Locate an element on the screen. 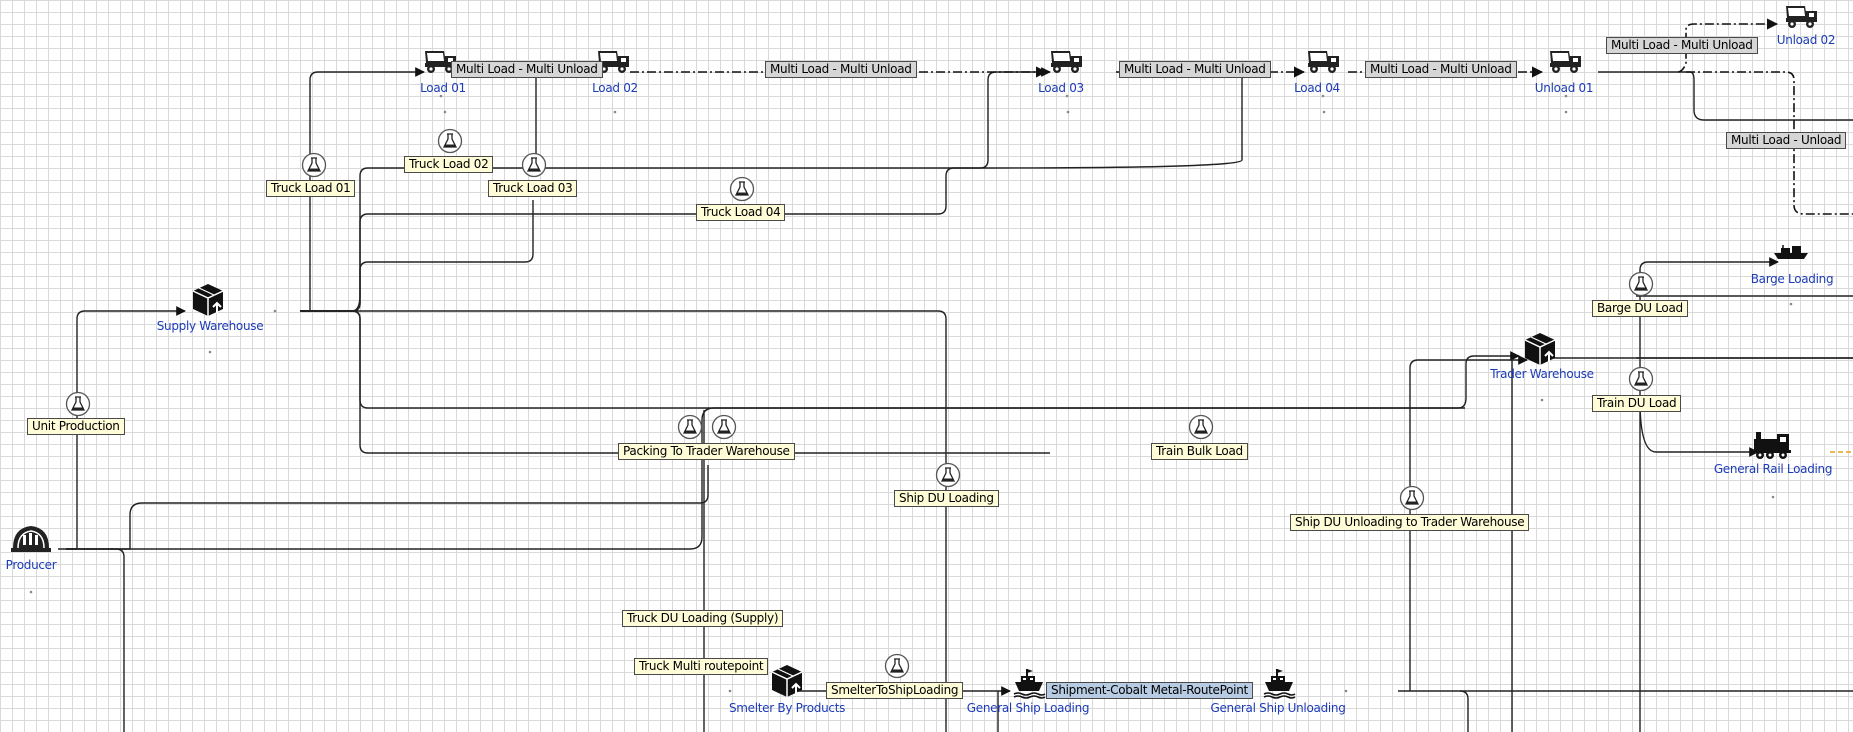 The image size is (1853, 732). route-label-shipment: Shipment-Cobalt Metal-RoutePoint is located at coordinates (1149, 690).